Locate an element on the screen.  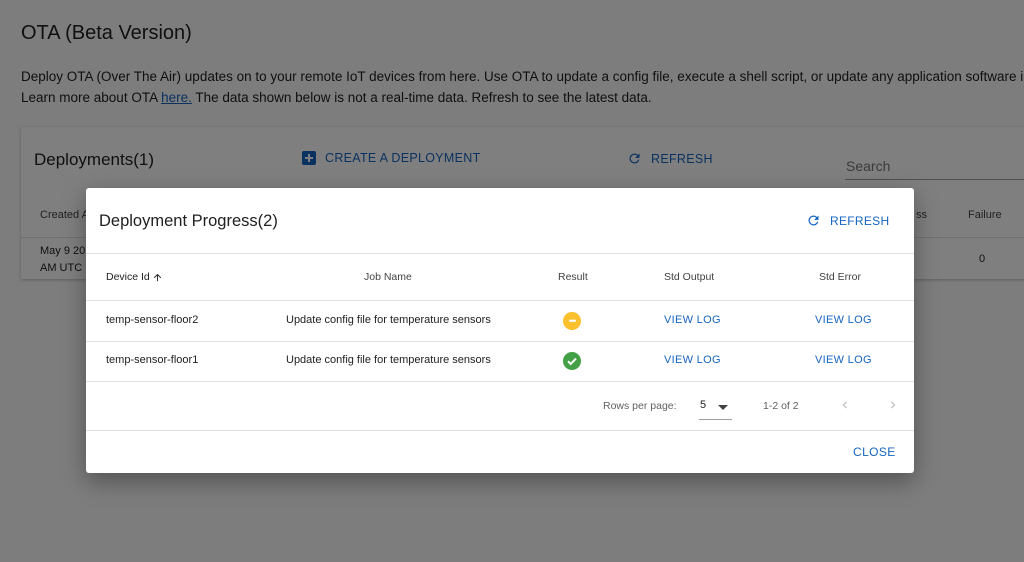
refresh-icon is located at coordinates (813, 220).